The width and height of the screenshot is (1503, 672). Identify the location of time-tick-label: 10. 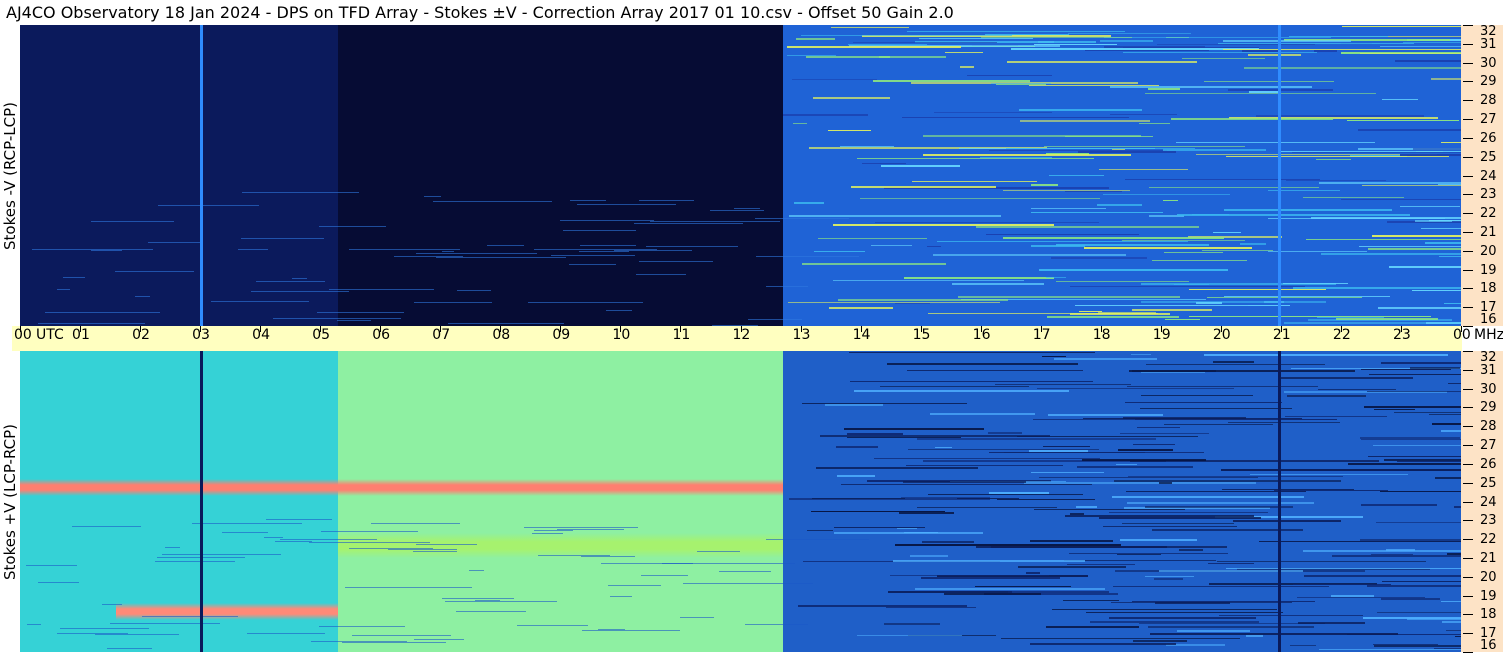
(621, 335).